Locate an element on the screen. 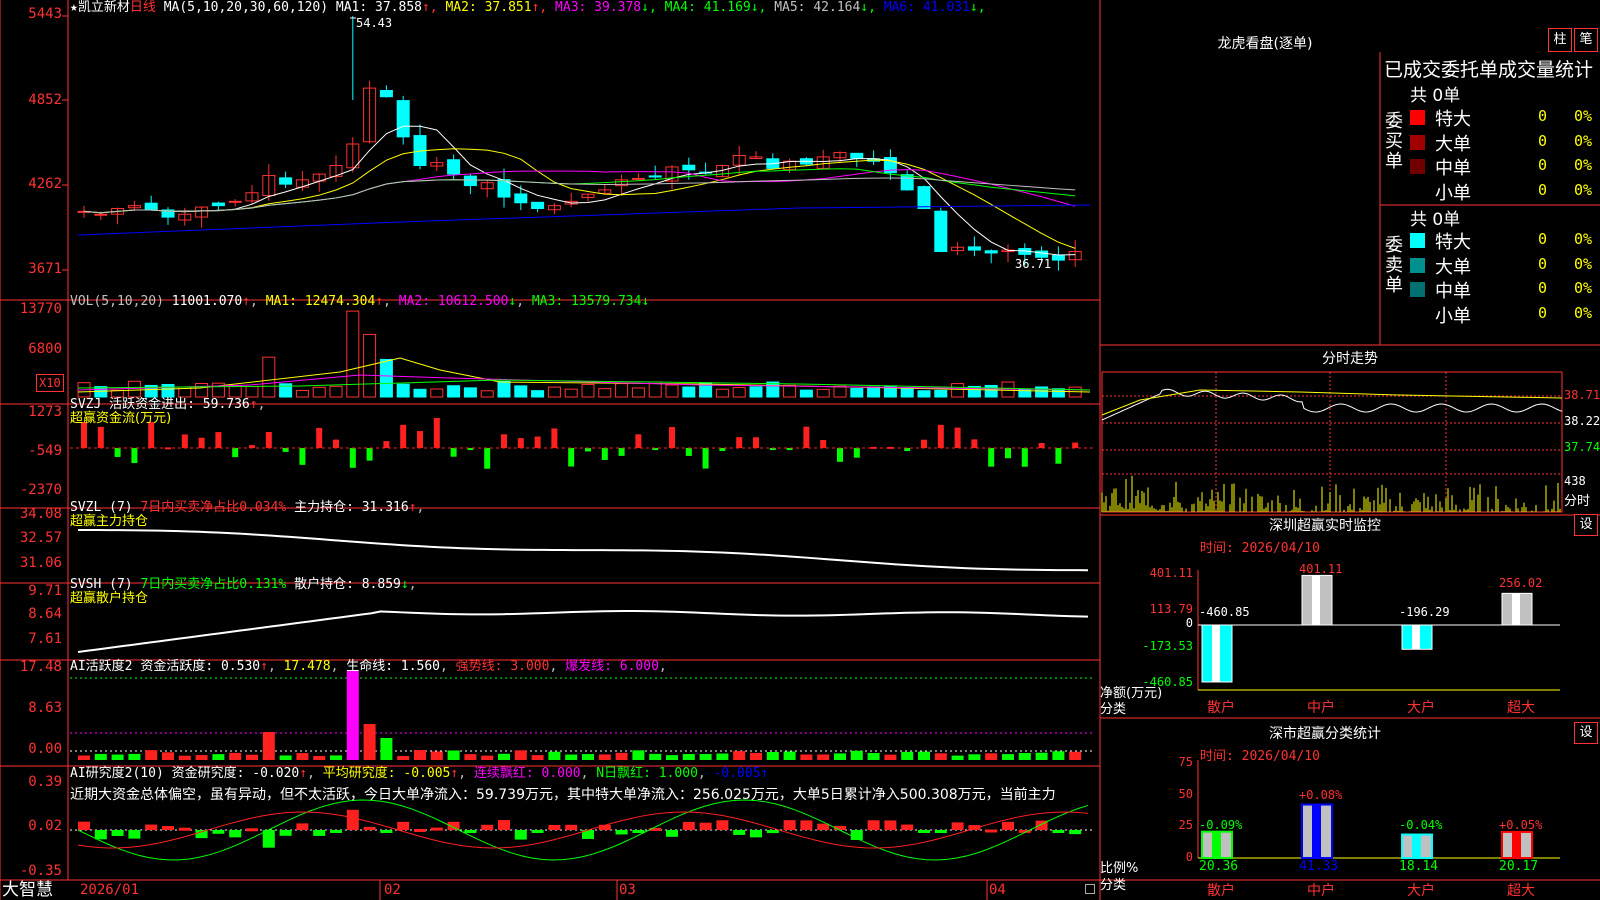 Image resolution: width=1600 pixels, height=900 pixels. intraday-price-line is located at coordinates (1332, 404).